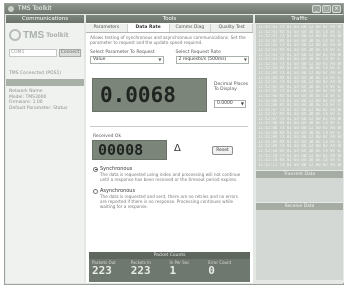 This screenshot has height=287, width=347. I want to click on app-logo-icon, so click(11, 8).